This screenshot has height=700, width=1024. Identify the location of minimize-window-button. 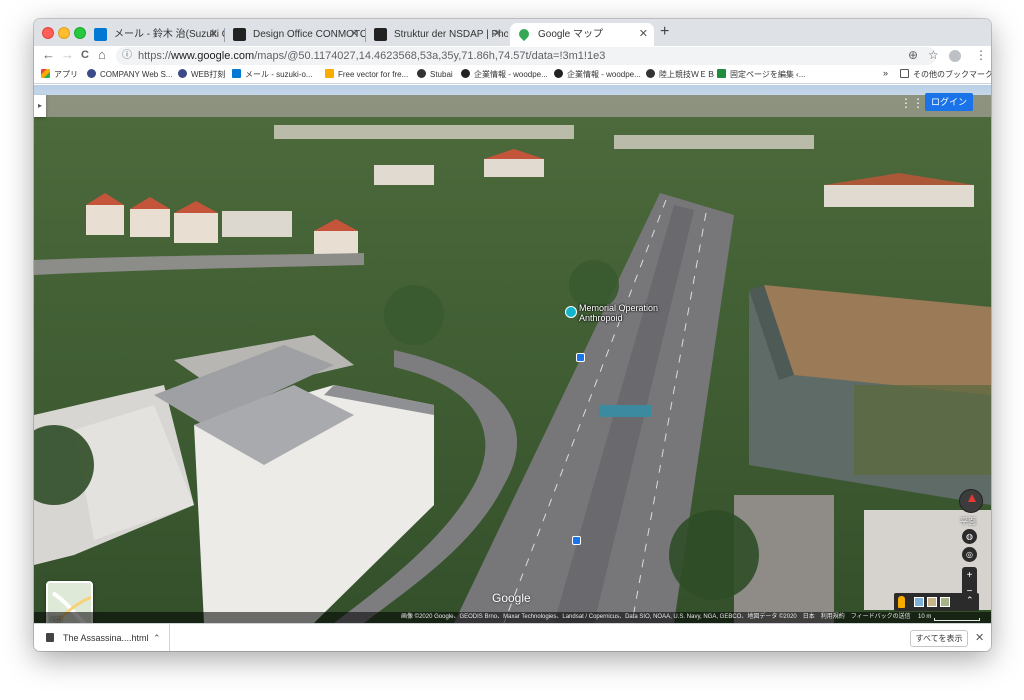
(64, 33).